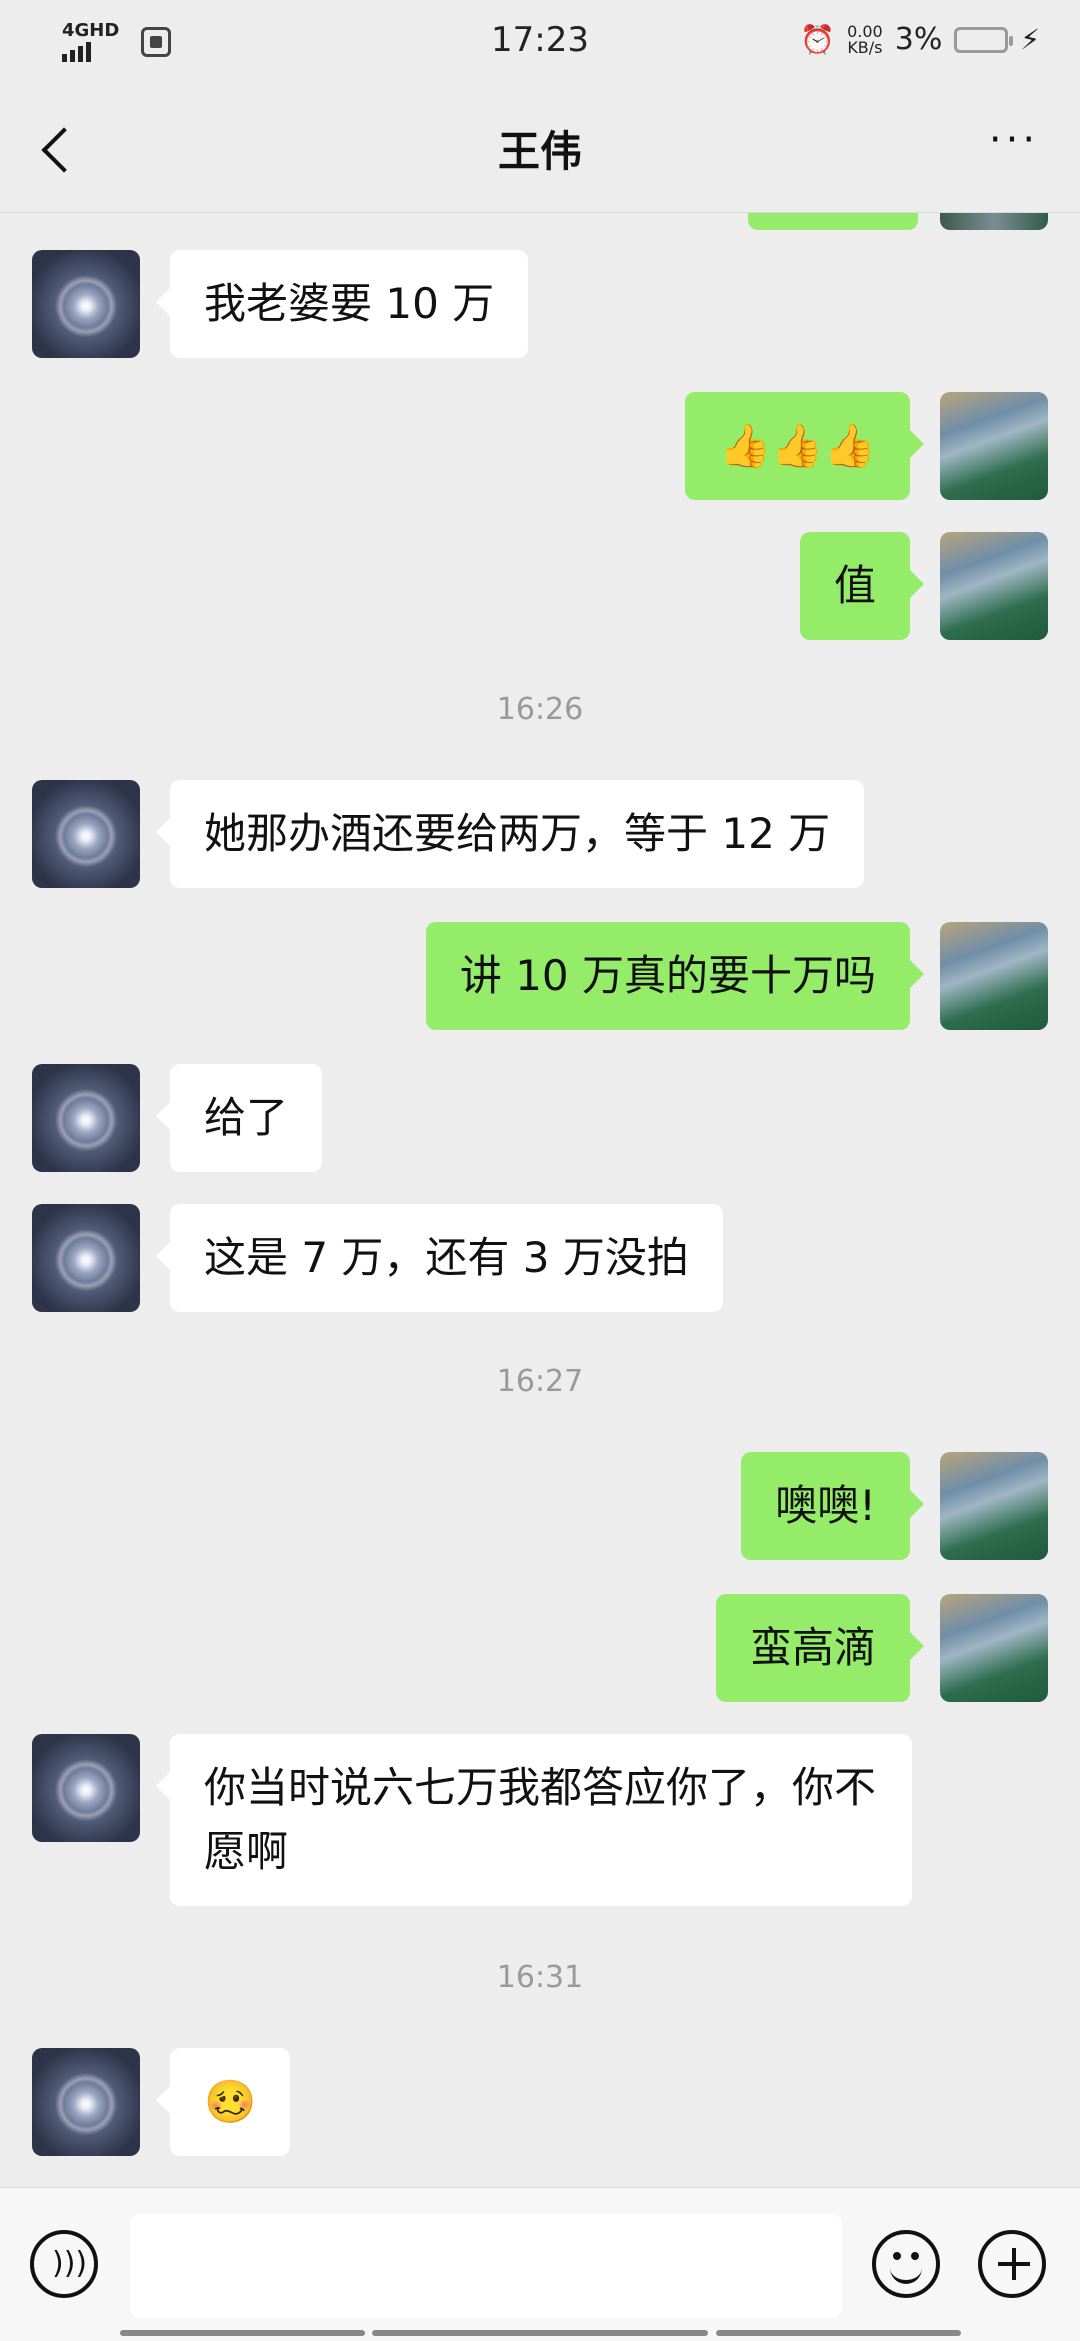  I want to click on timestamp: 16:31, so click(540, 1977).